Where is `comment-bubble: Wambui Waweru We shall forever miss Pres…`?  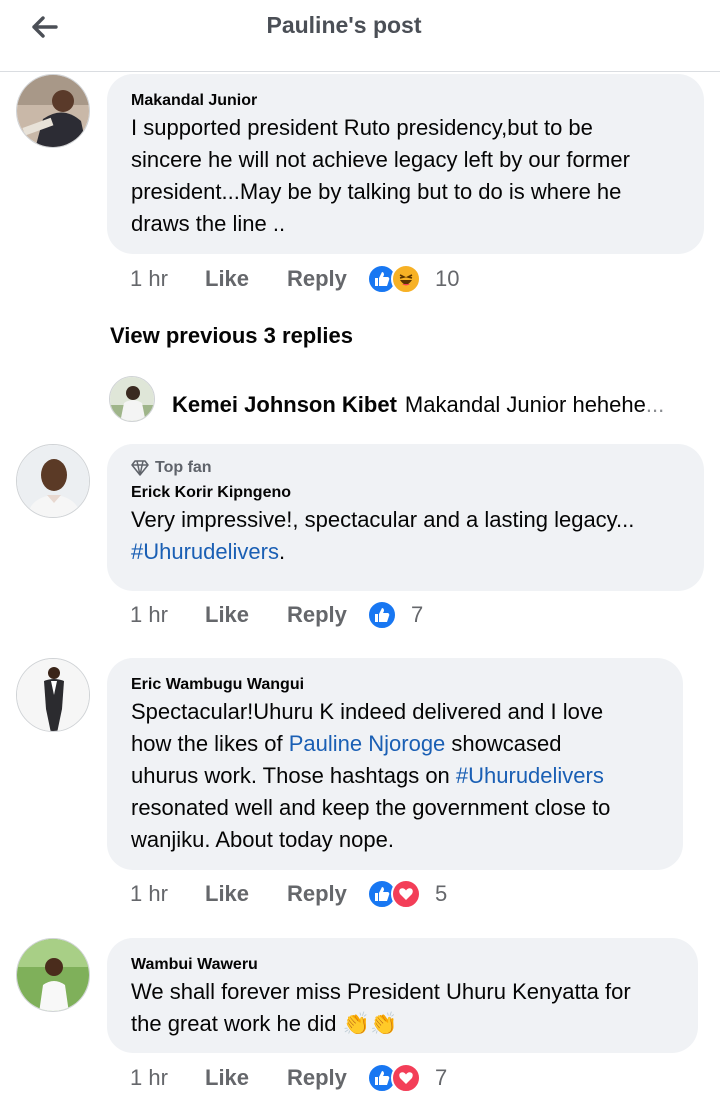
comment-bubble: Wambui Waweru We shall forever miss Pres… is located at coordinates (402, 995).